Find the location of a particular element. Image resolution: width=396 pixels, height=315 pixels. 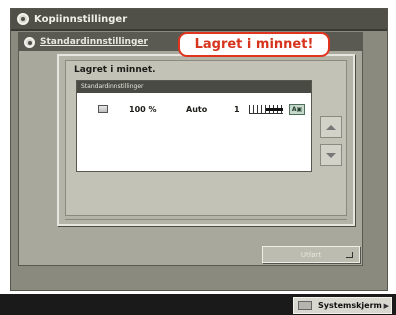

settings-row: 100 % Auto 1 A▣ is located at coordinates (194, 109).